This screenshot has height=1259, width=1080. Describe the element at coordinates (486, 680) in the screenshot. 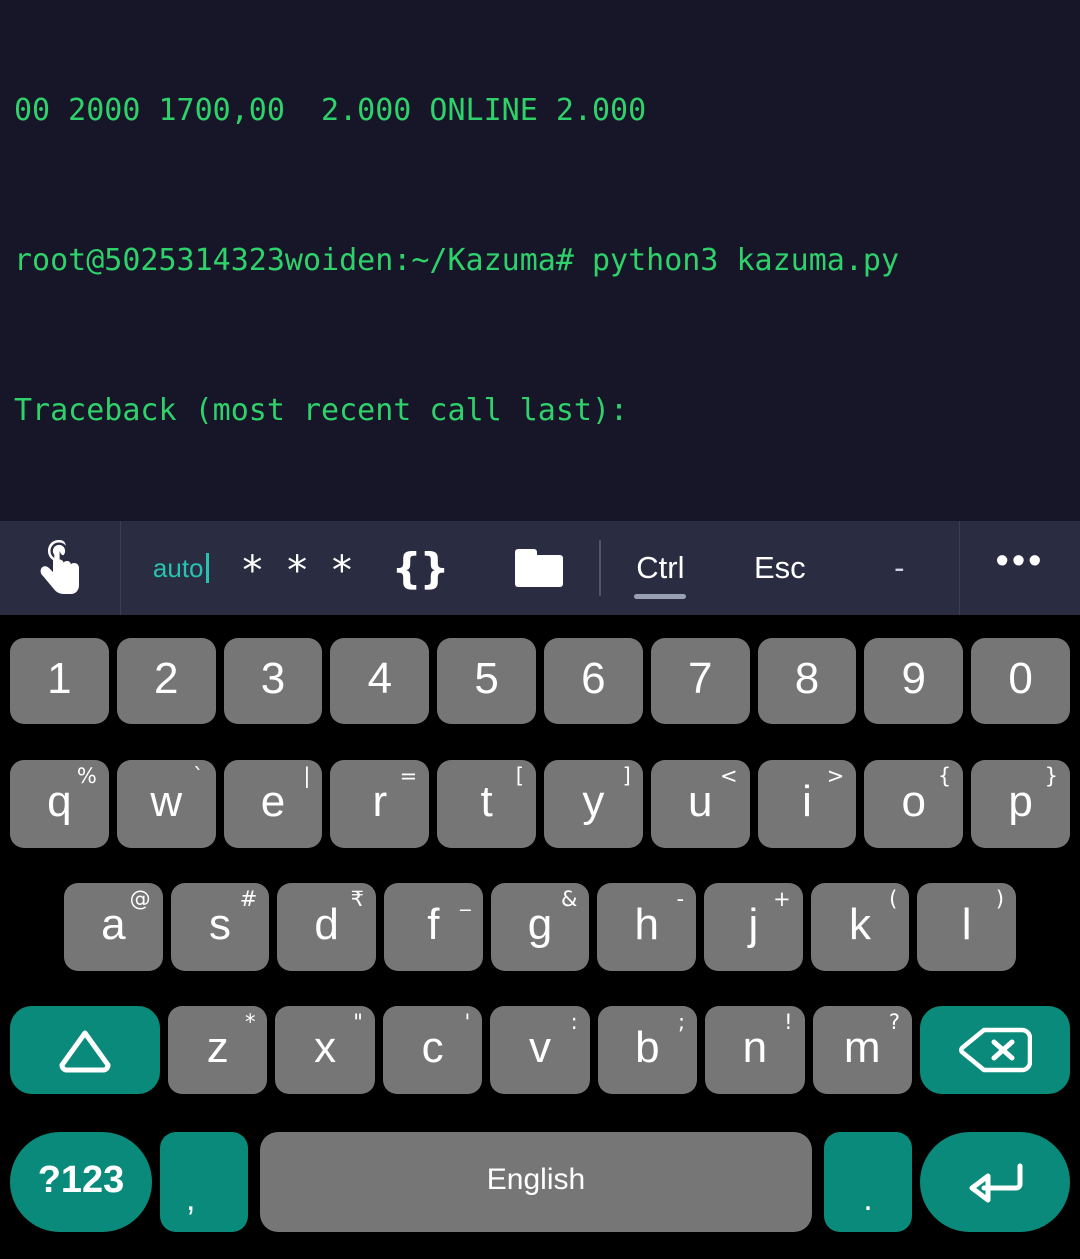

I see `key-5: 5` at that location.